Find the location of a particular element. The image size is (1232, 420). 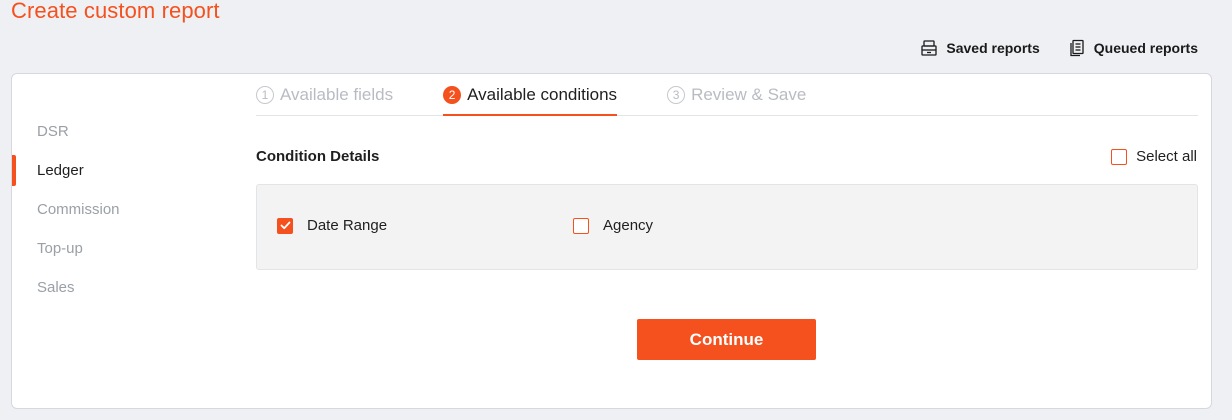

sidebar-item-label: DSR is located at coordinates (53, 131).